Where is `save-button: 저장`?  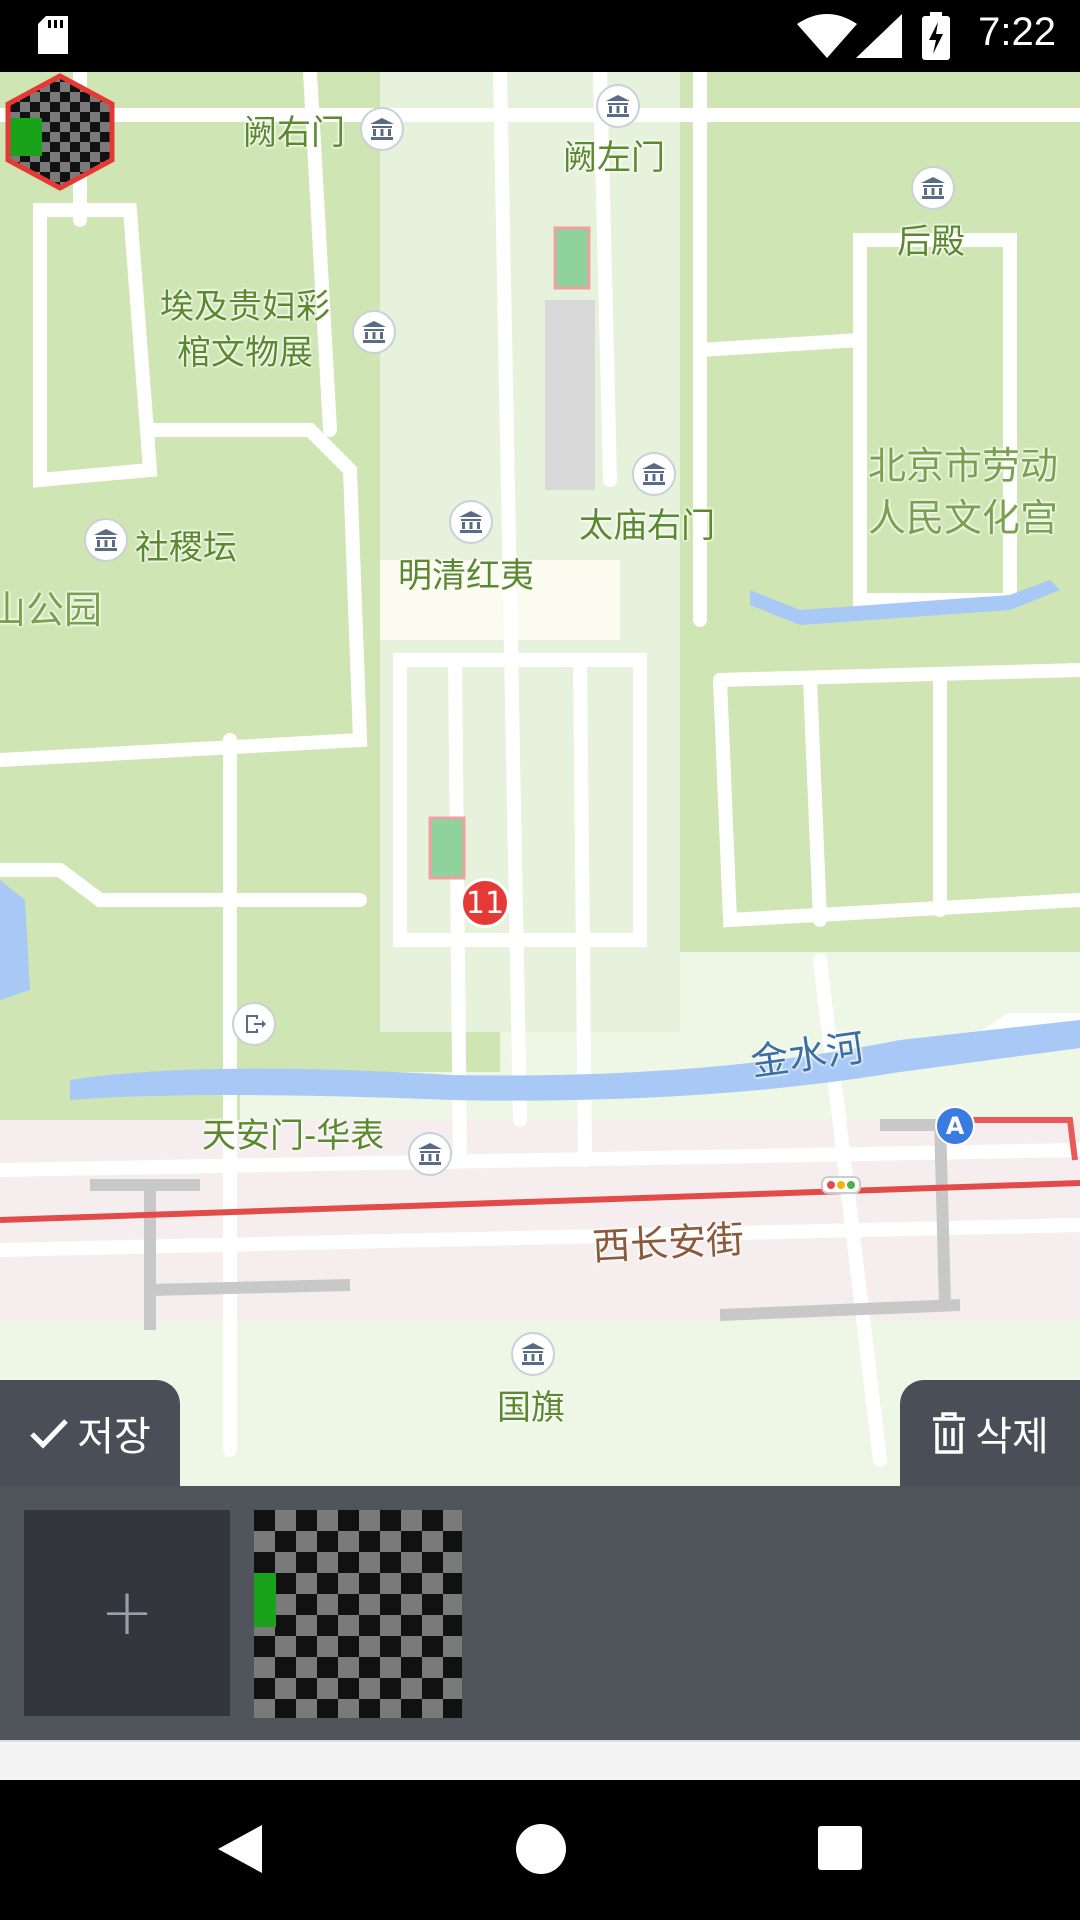 save-button: 저장 is located at coordinates (90, 1433).